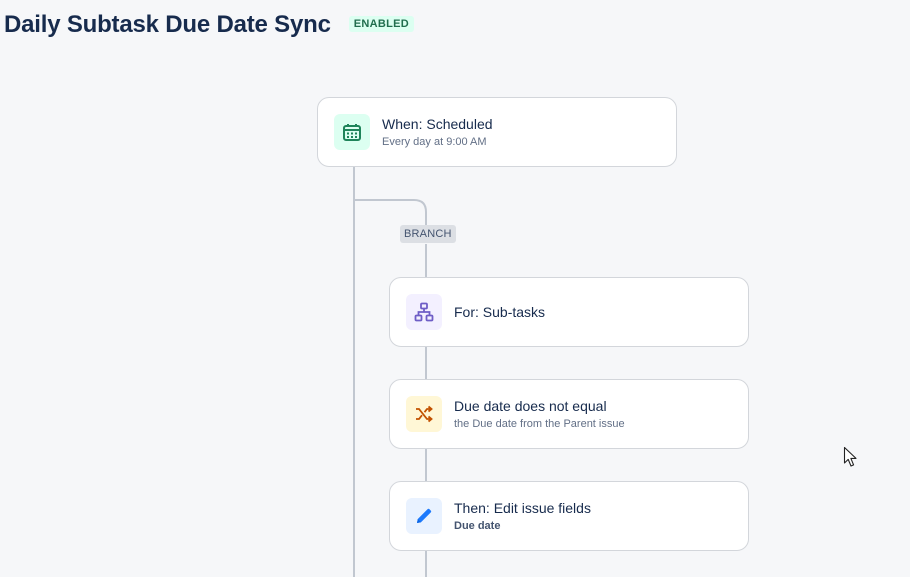  Describe the element at coordinates (437, 124) in the screenshot. I see `trigger-title: When: Scheduled` at that location.